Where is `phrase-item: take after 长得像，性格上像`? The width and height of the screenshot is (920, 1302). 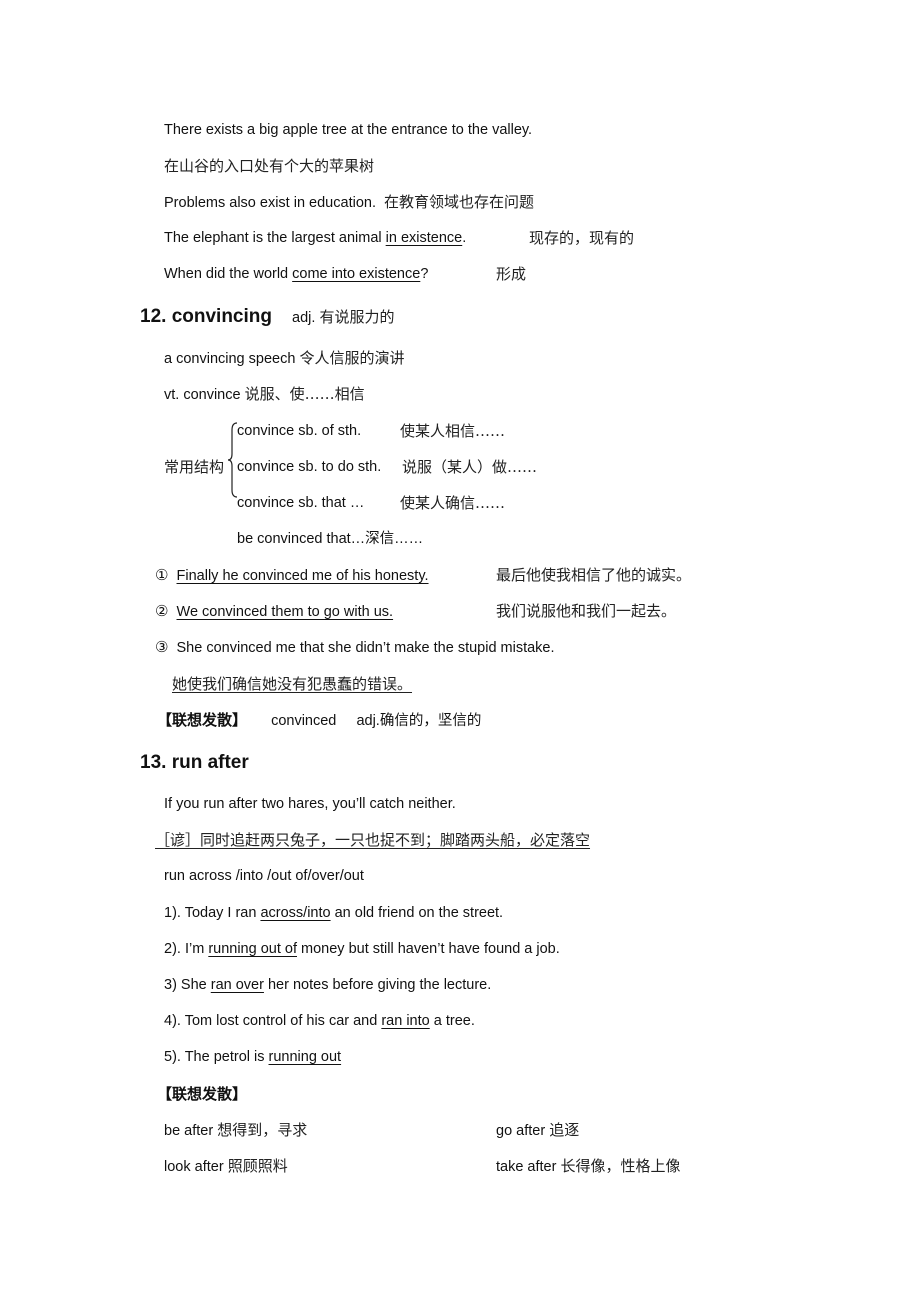 phrase-item: take after 长得像，性格上像 is located at coordinates (588, 1166).